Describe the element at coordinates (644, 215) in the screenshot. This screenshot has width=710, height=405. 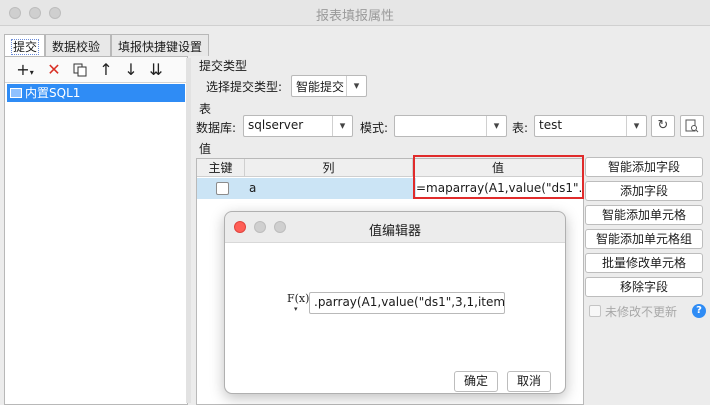
I see `smart-add-cell-button: 智能添加单元格` at that location.